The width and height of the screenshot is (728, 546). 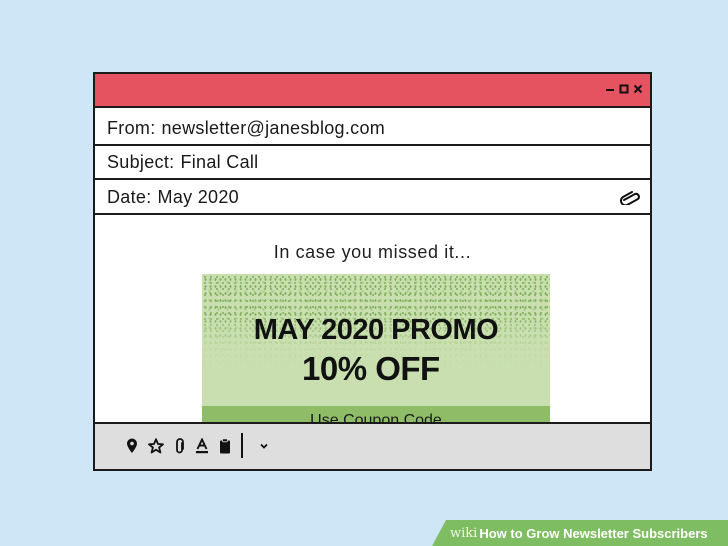 I want to click on promo-title: MAY 2020 PROMO, so click(x=376, y=330).